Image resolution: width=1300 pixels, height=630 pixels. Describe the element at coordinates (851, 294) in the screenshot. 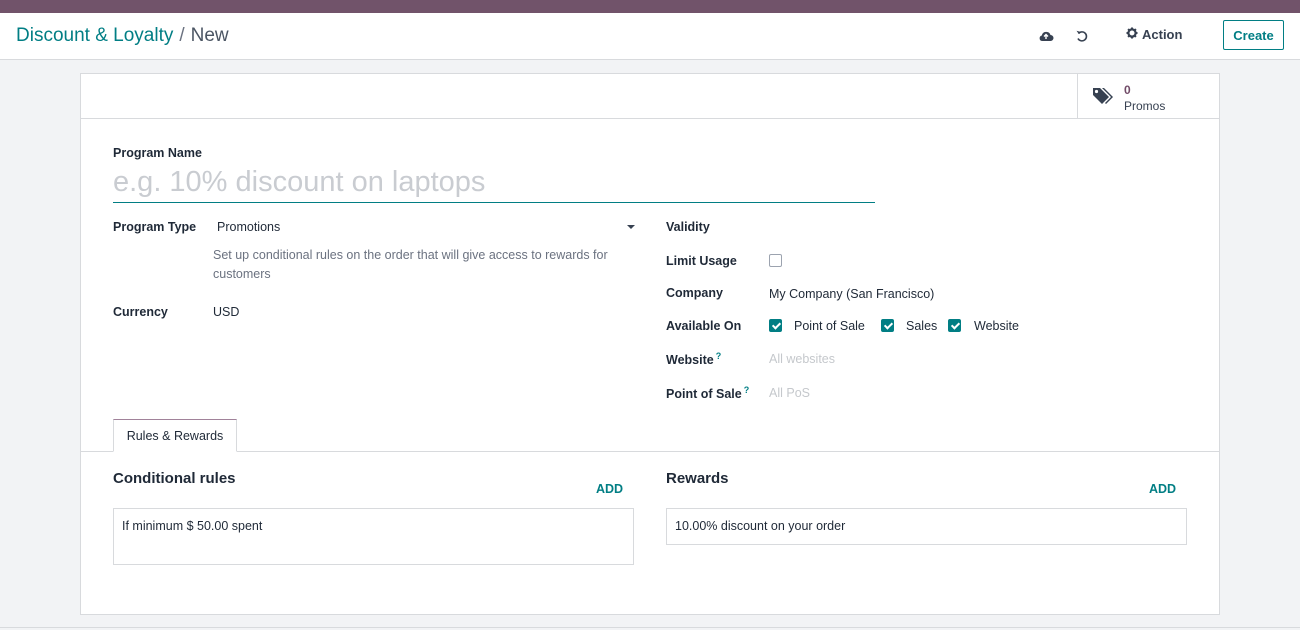

I see `company-value: My Company (San Francisco)` at that location.